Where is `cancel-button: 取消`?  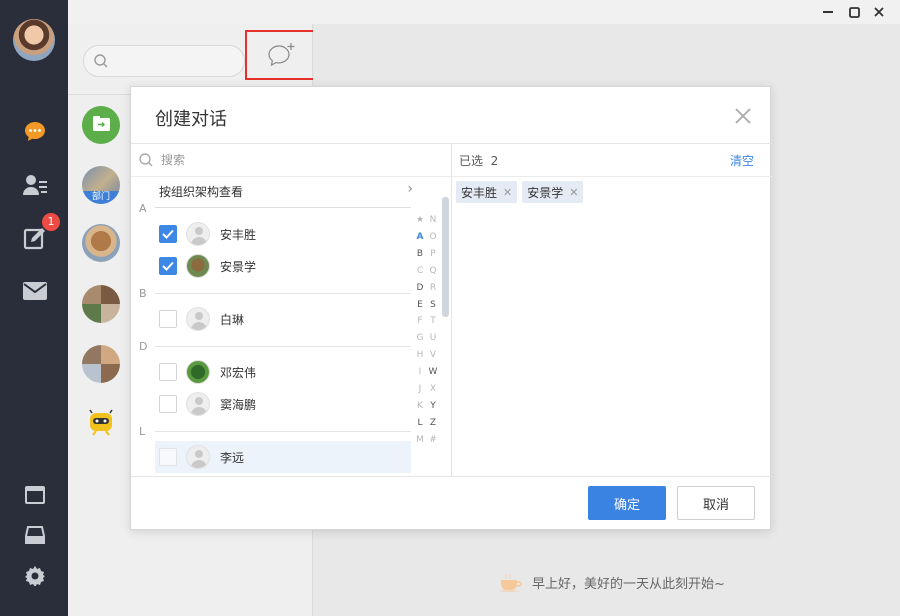 cancel-button: 取消 is located at coordinates (716, 503).